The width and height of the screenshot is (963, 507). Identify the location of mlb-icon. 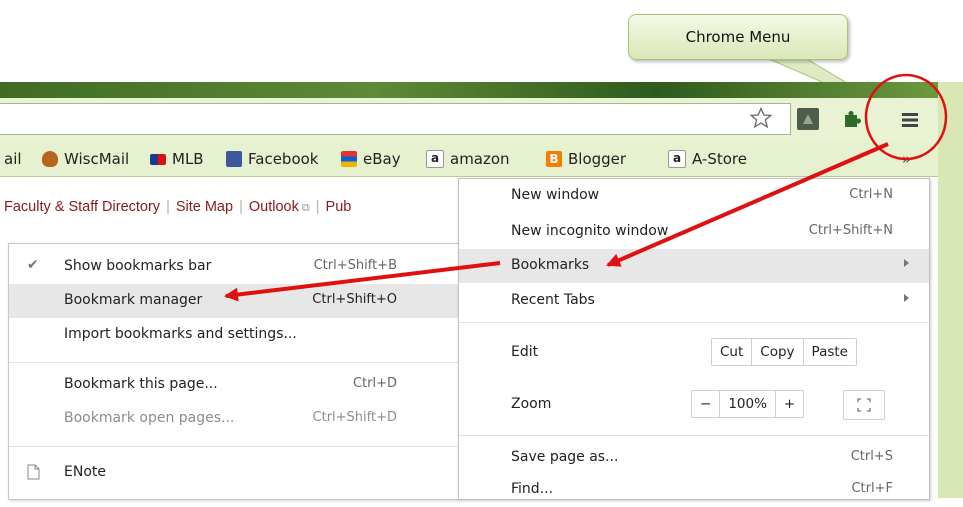
(158, 159).